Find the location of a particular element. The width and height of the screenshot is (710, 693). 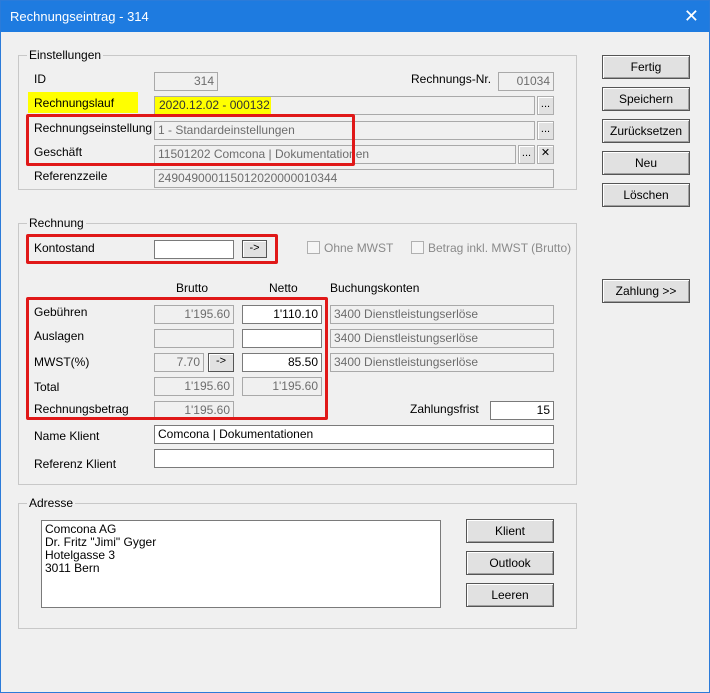

annotation-box-betraege is located at coordinates (177, 358).